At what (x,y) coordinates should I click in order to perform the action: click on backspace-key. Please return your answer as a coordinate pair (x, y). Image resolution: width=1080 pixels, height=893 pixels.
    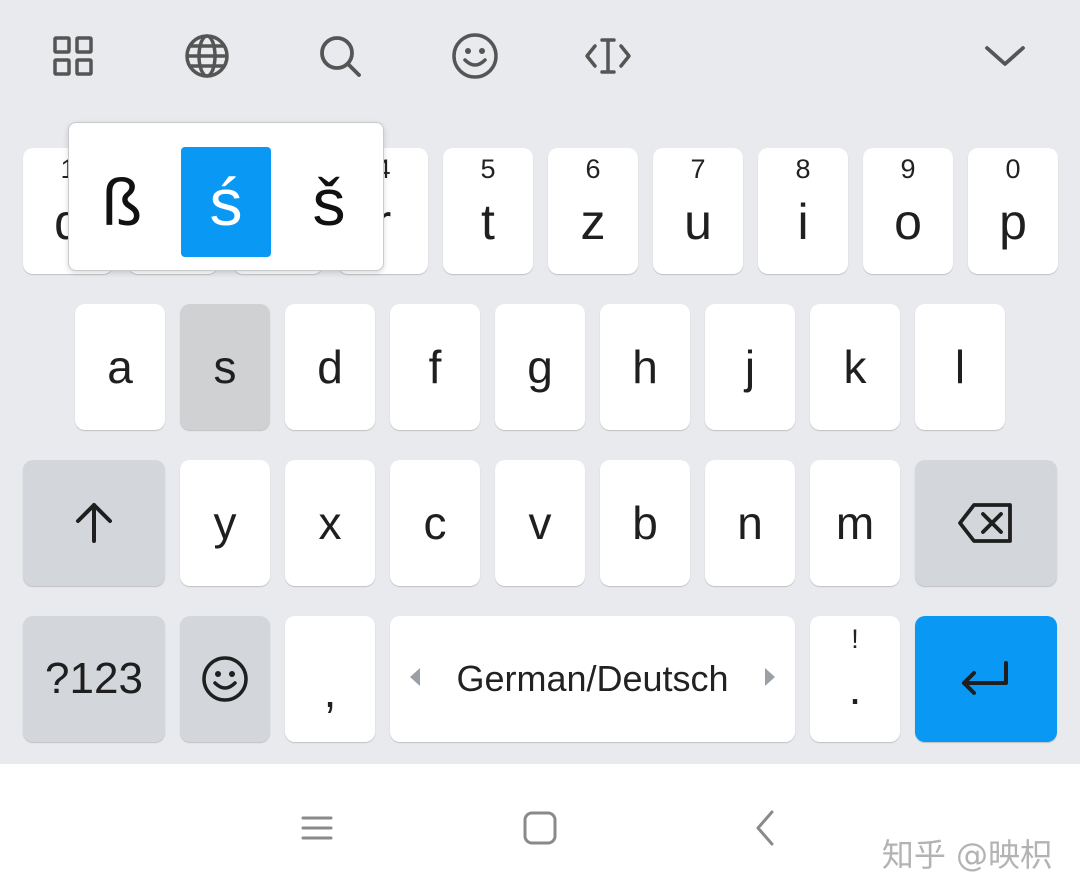
    Looking at the image, I should click on (986, 523).